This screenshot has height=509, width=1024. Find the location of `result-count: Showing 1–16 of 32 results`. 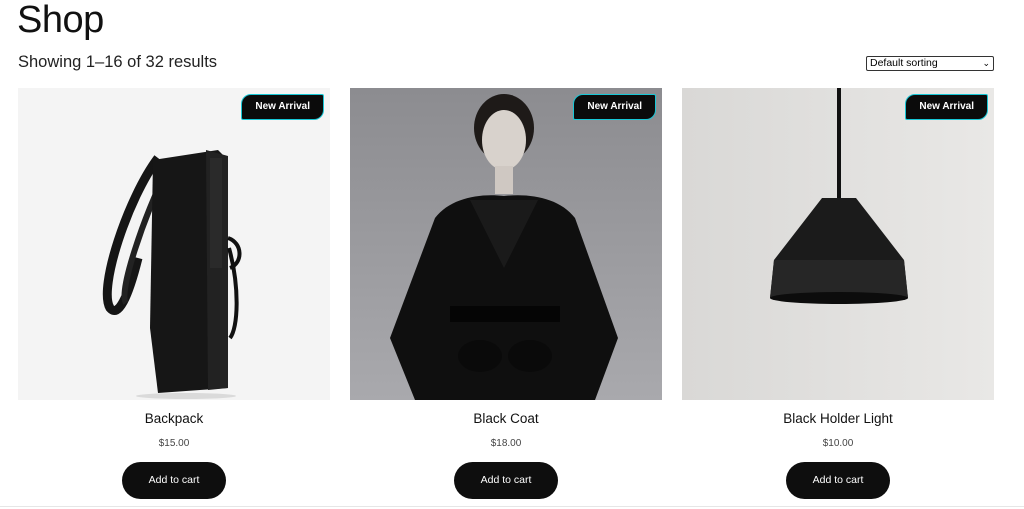

result-count: Showing 1–16 of 32 results is located at coordinates (118, 62).